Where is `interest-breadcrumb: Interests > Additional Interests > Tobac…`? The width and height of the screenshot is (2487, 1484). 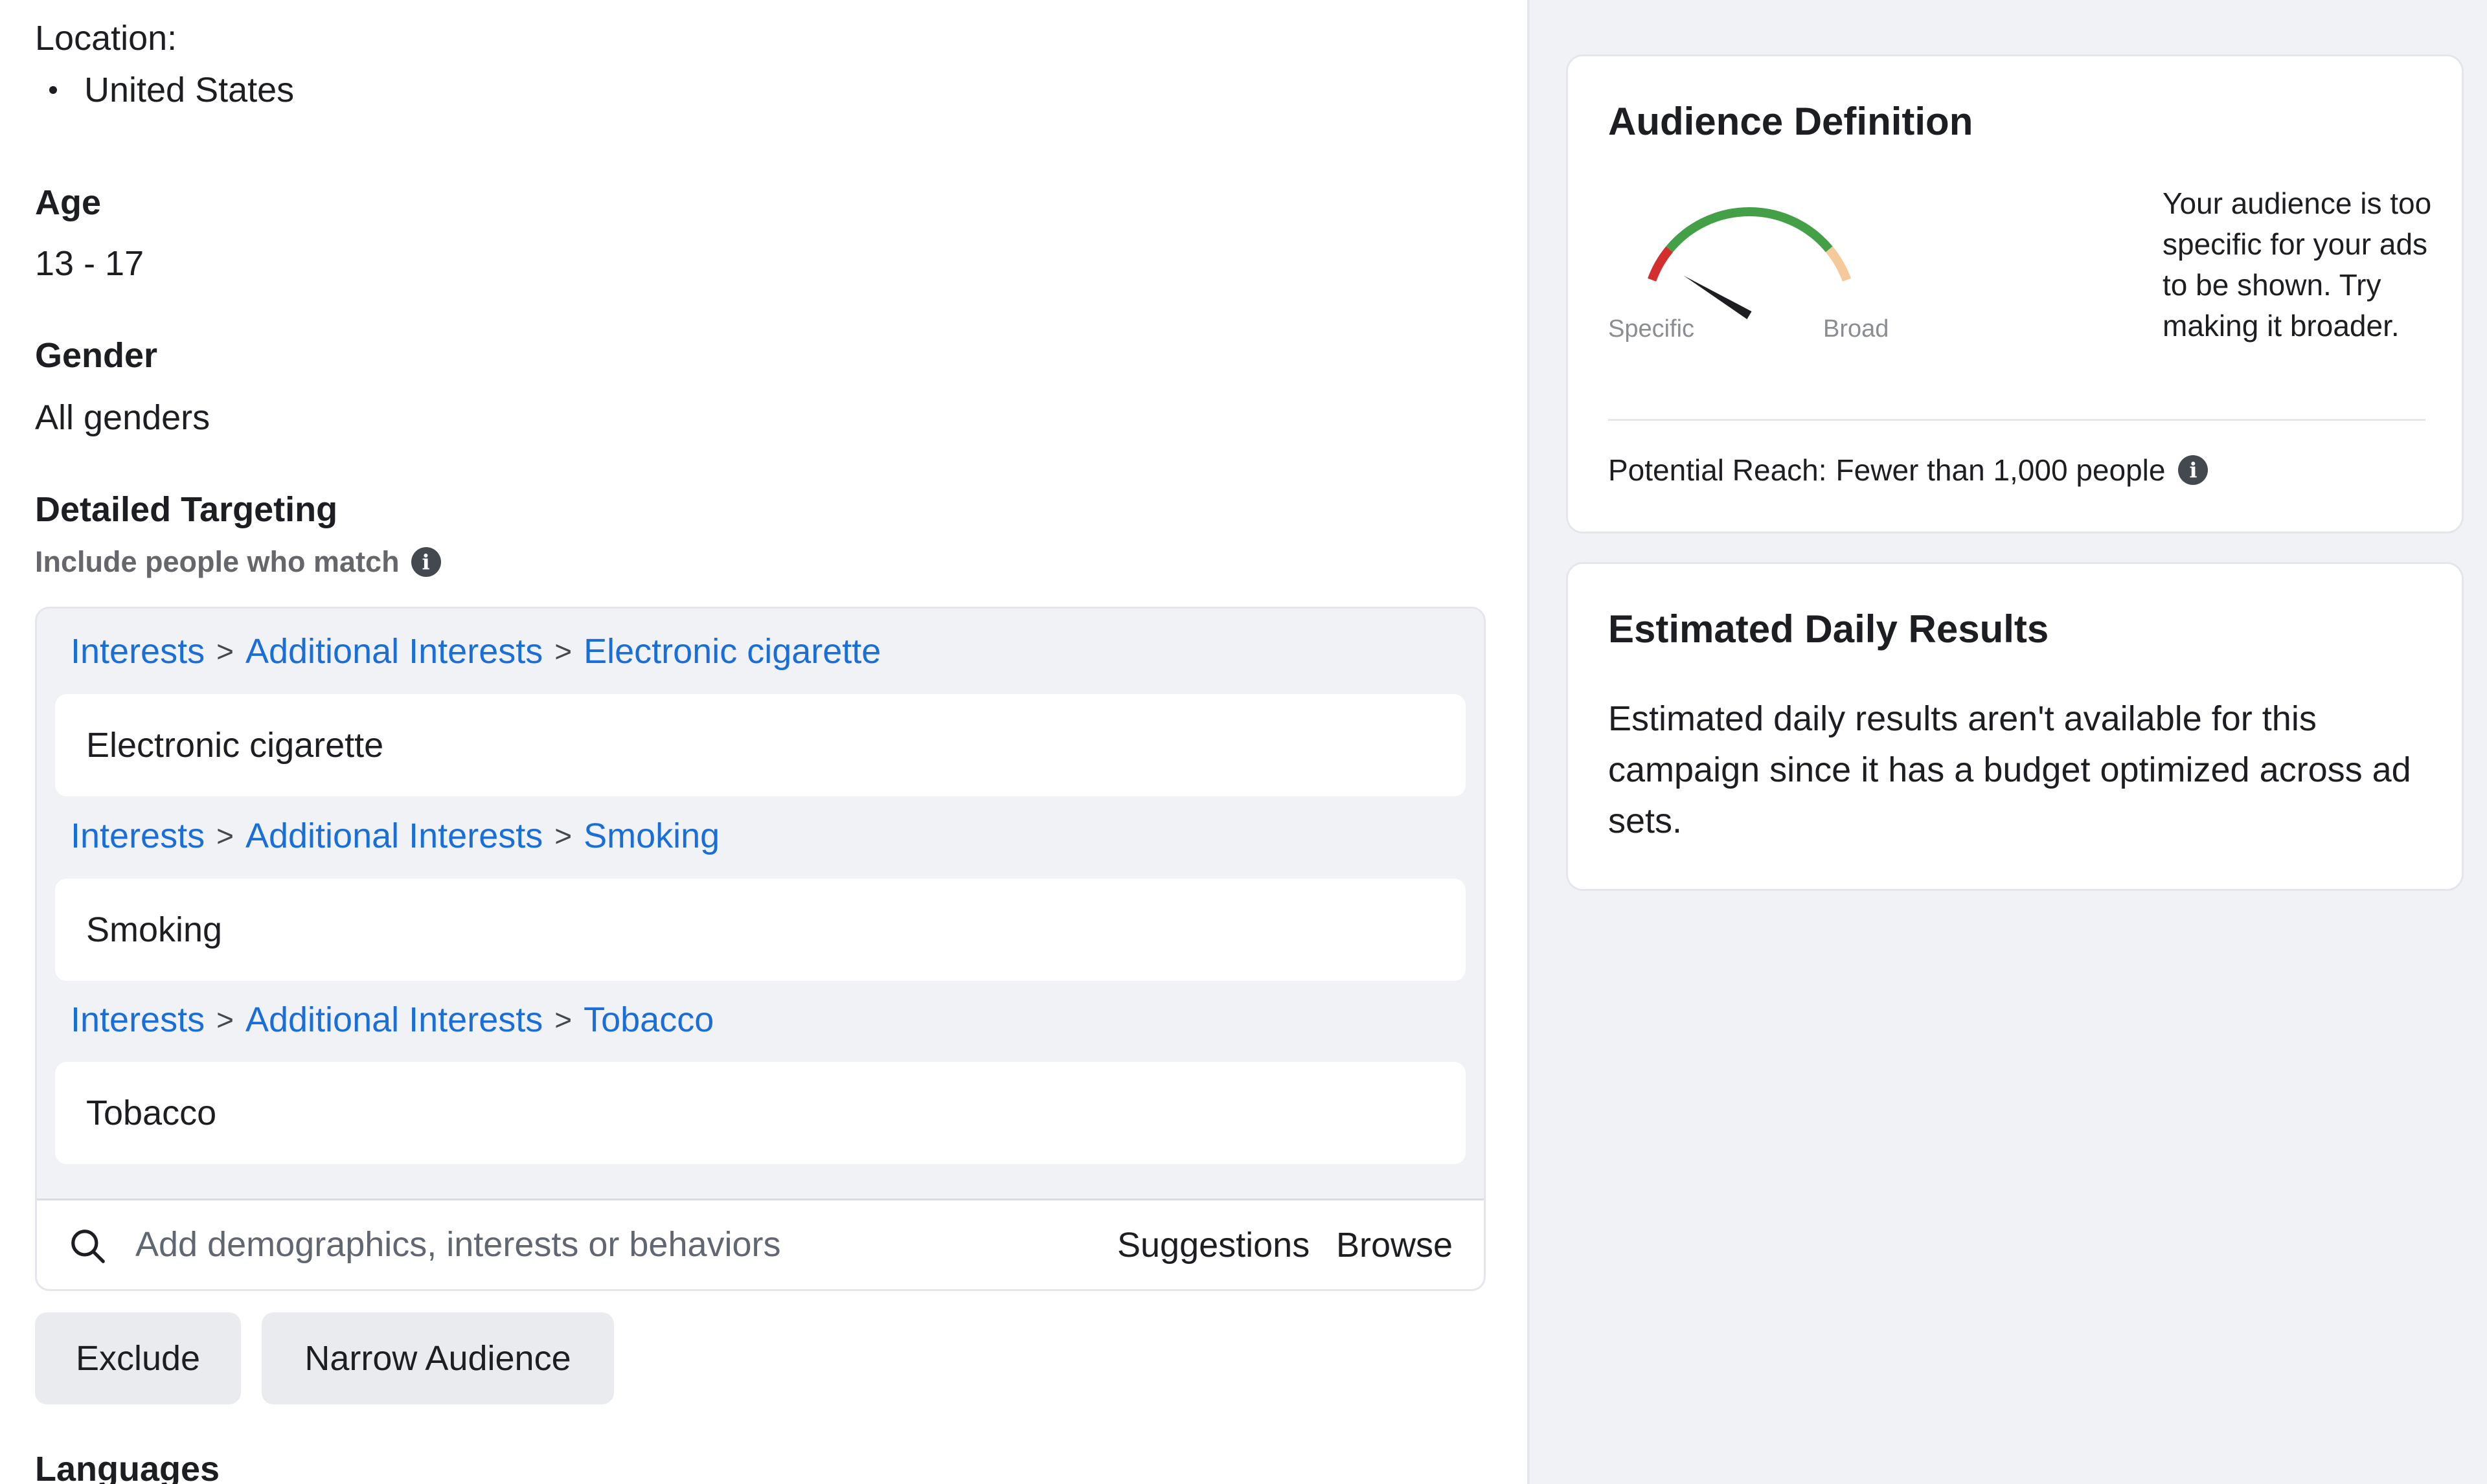 interest-breadcrumb: Interests > Additional Interests > Tobac… is located at coordinates (392, 1020).